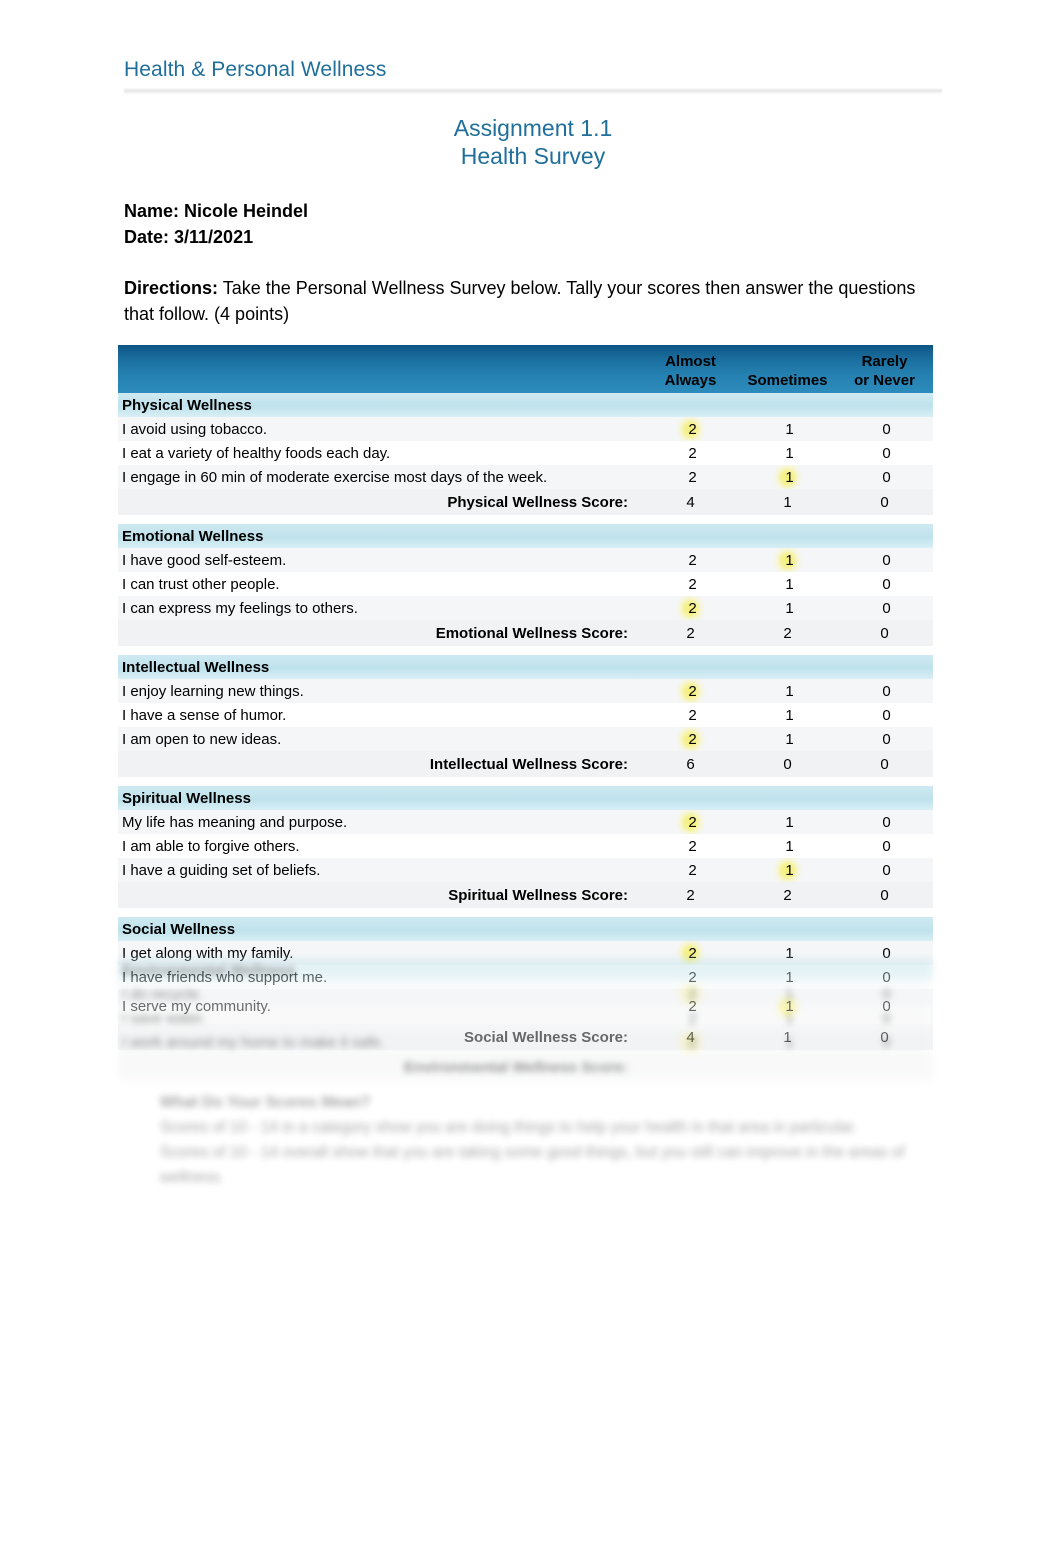  What do you see at coordinates (533, 91) in the screenshot?
I see `header-divider` at bounding box center [533, 91].